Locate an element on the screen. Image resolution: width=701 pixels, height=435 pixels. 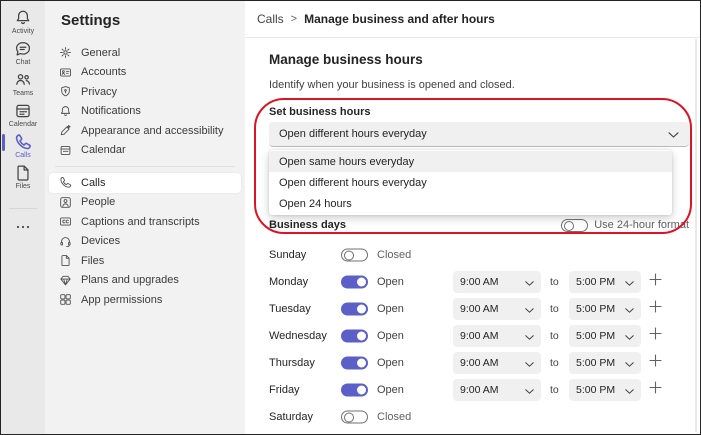
breadcrumb-calls-link: Calls is located at coordinates (270, 19).